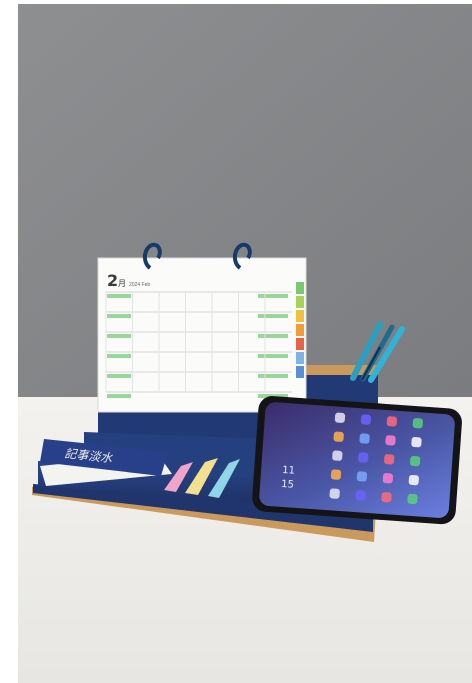 This screenshot has width=472, height=683. What do you see at coordinates (112, 280) in the screenshot?
I see `calendar-month-number: 2` at bounding box center [112, 280].